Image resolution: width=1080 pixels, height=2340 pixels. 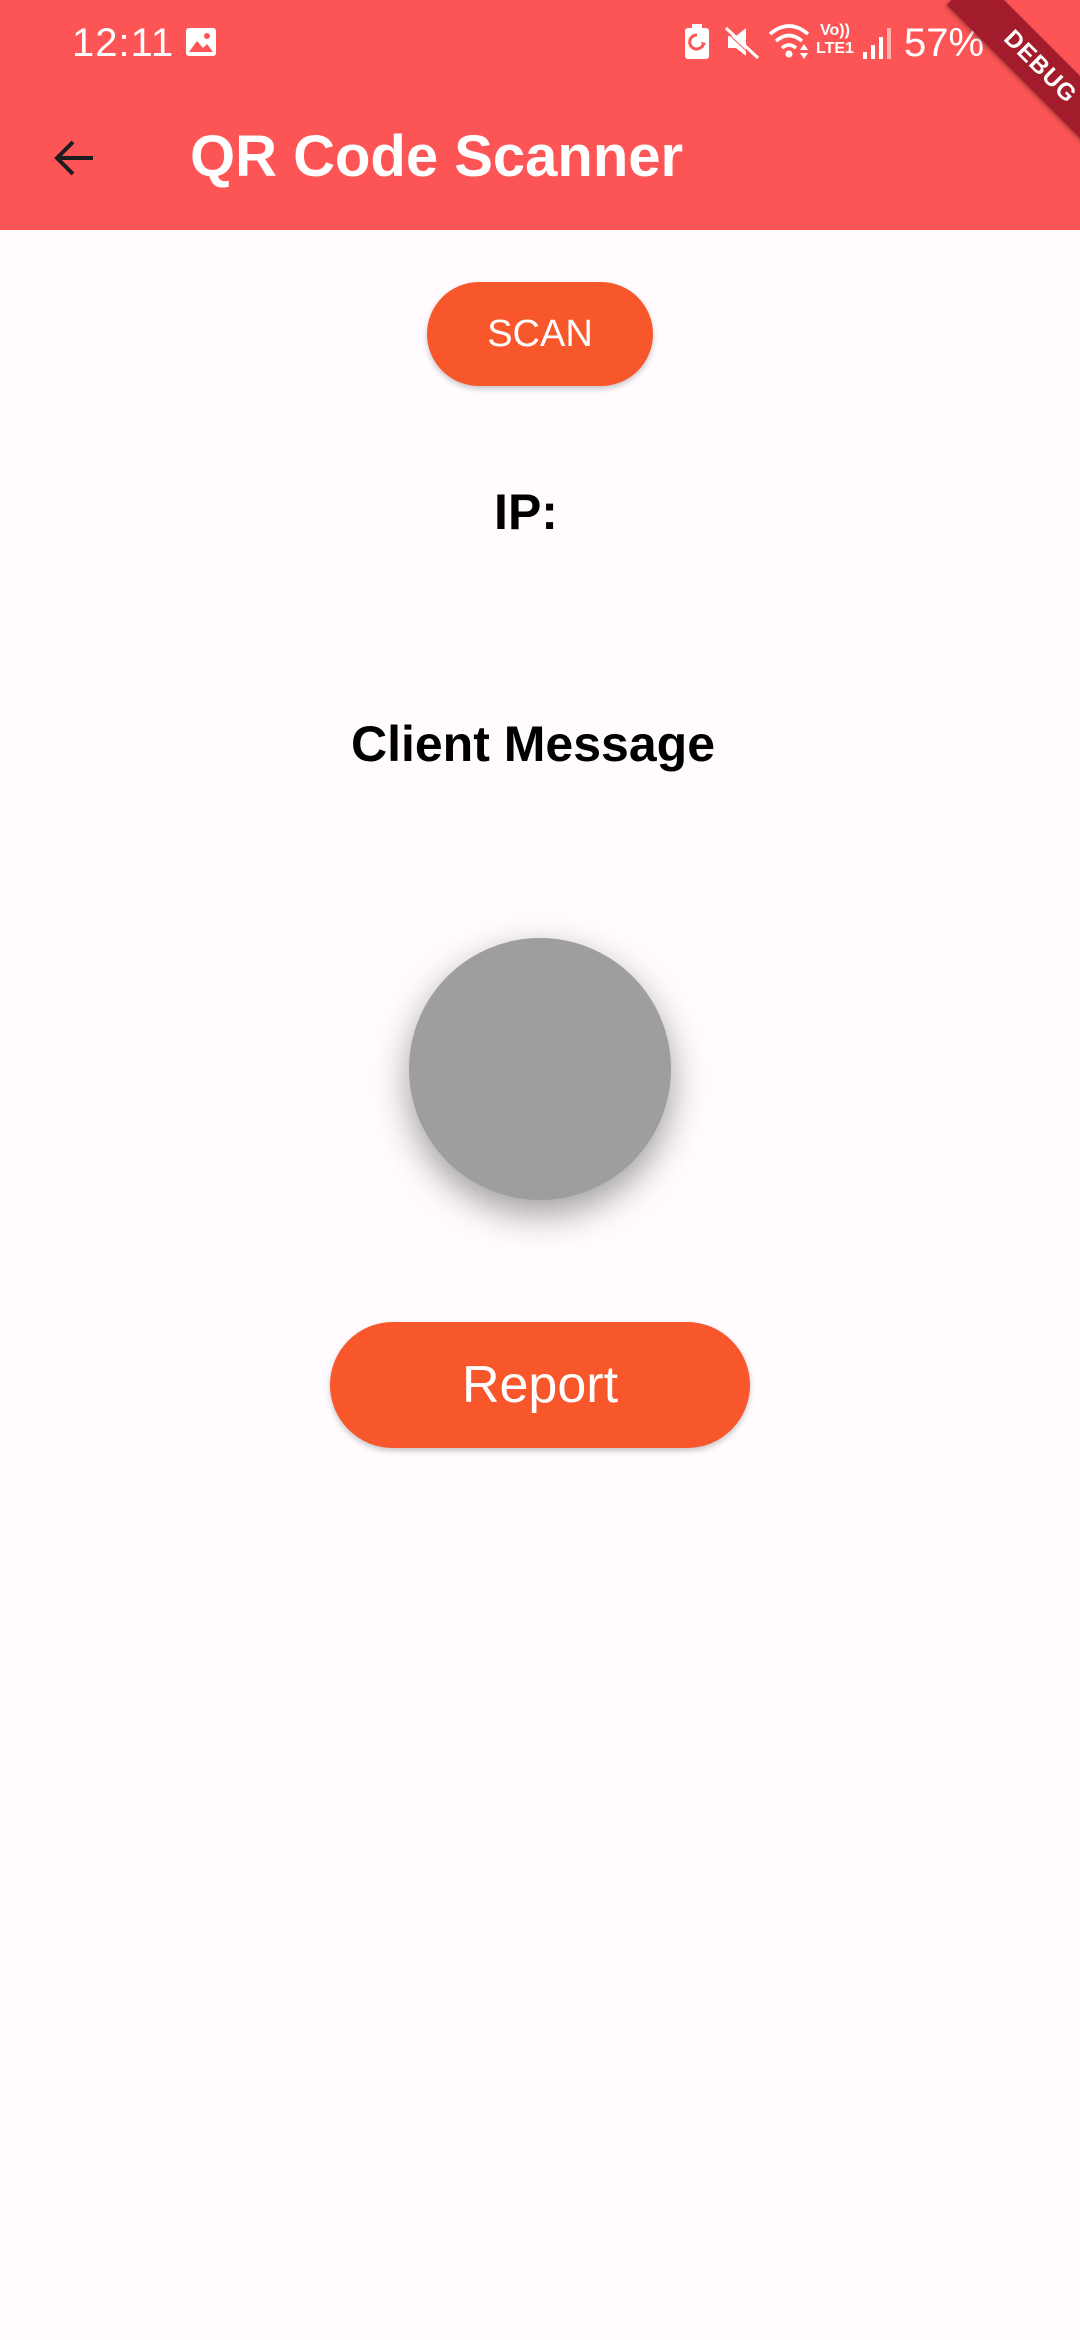 What do you see at coordinates (526, 512) in the screenshot?
I see `ip-label: IP:` at bounding box center [526, 512].